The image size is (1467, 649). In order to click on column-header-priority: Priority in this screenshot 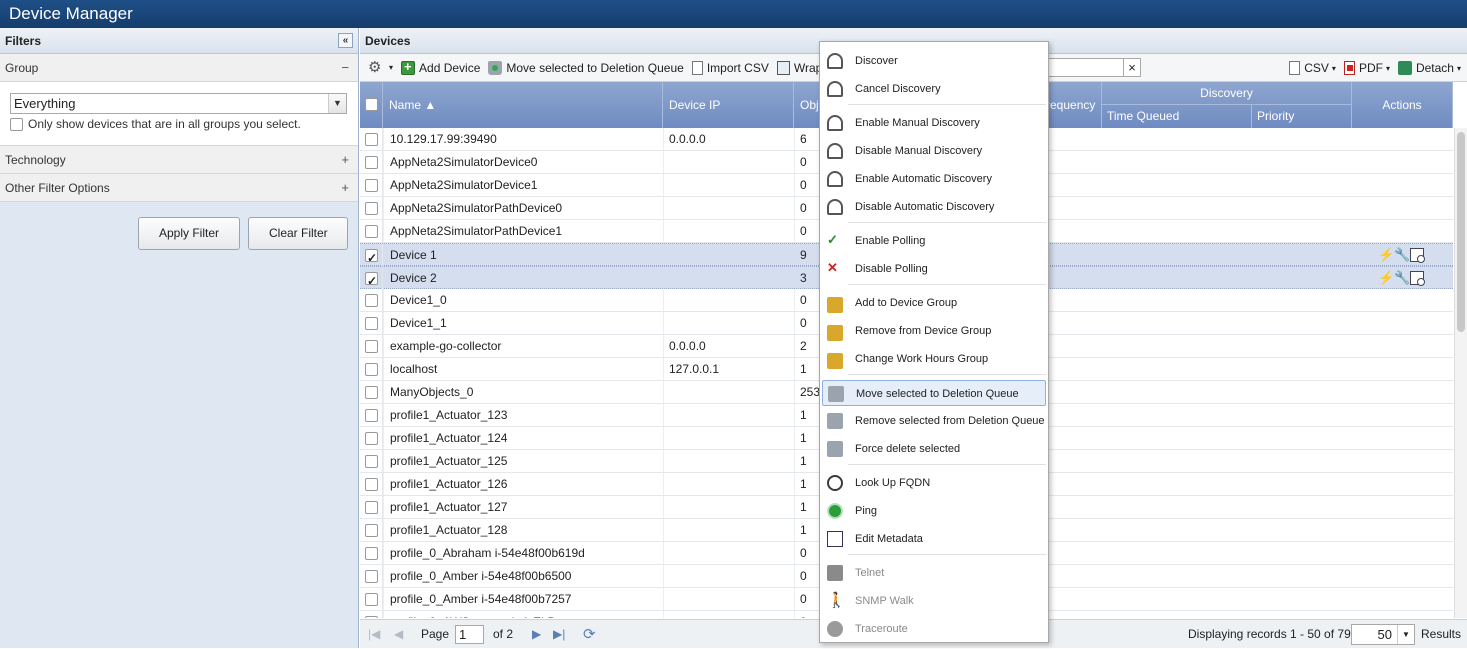, I will do `click(1302, 116)`.